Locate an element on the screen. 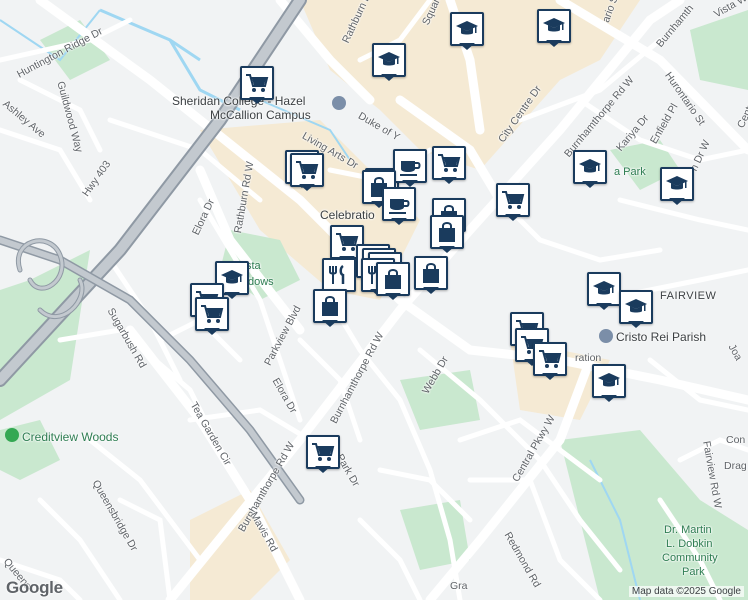 The height and width of the screenshot is (600, 748). label-cristo-rei: Cristo Rei Parish is located at coordinates (661, 337).